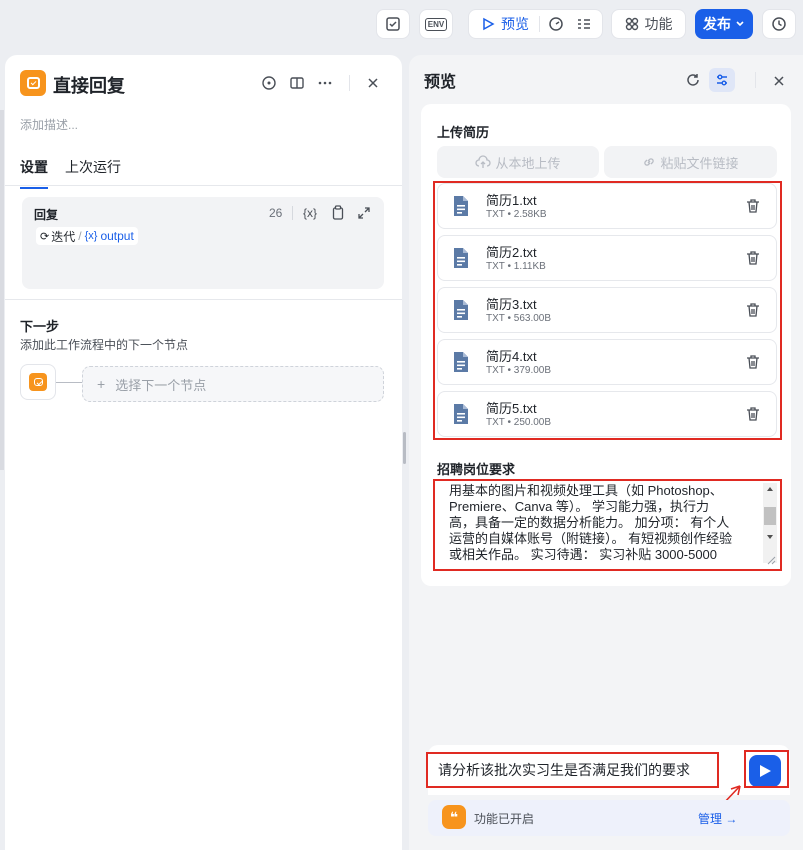  I want to click on close-preview-icon, so click(779, 82).